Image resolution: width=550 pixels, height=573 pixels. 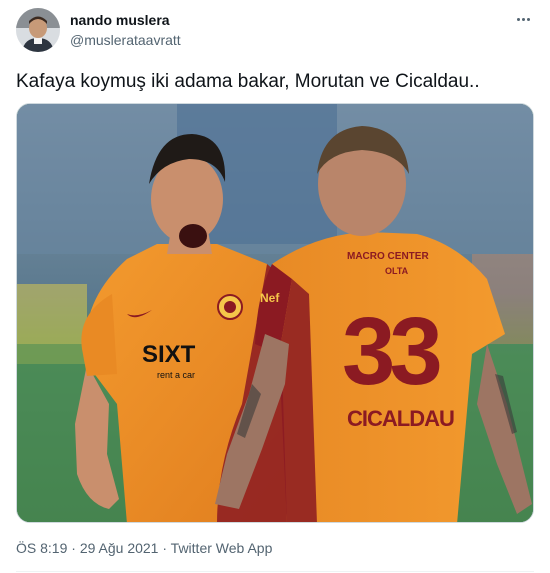 What do you see at coordinates (125, 20) in the screenshot?
I see `display-name: nando muslera` at bounding box center [125, 20].